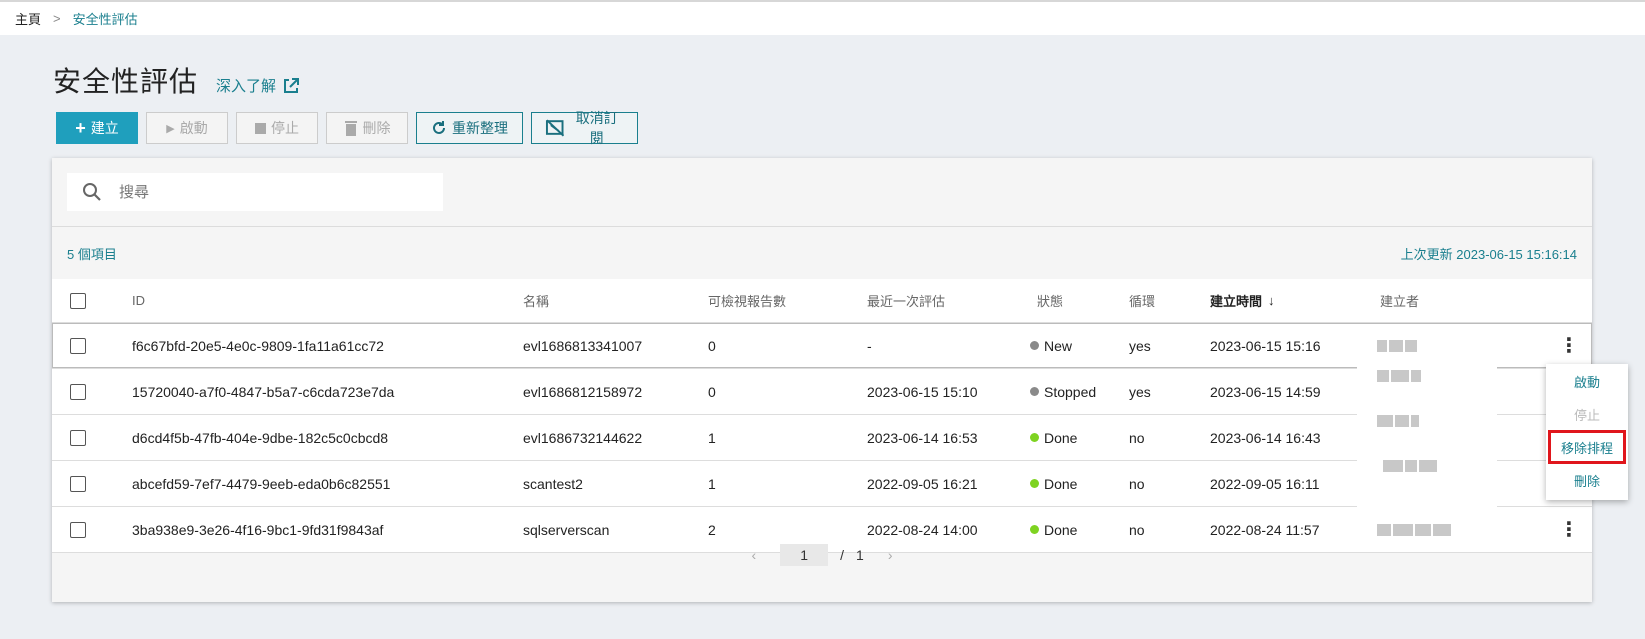  Describe the element at coordinates (555, 128) in the screenshot. I see `unsubscribe-icon` at that location.